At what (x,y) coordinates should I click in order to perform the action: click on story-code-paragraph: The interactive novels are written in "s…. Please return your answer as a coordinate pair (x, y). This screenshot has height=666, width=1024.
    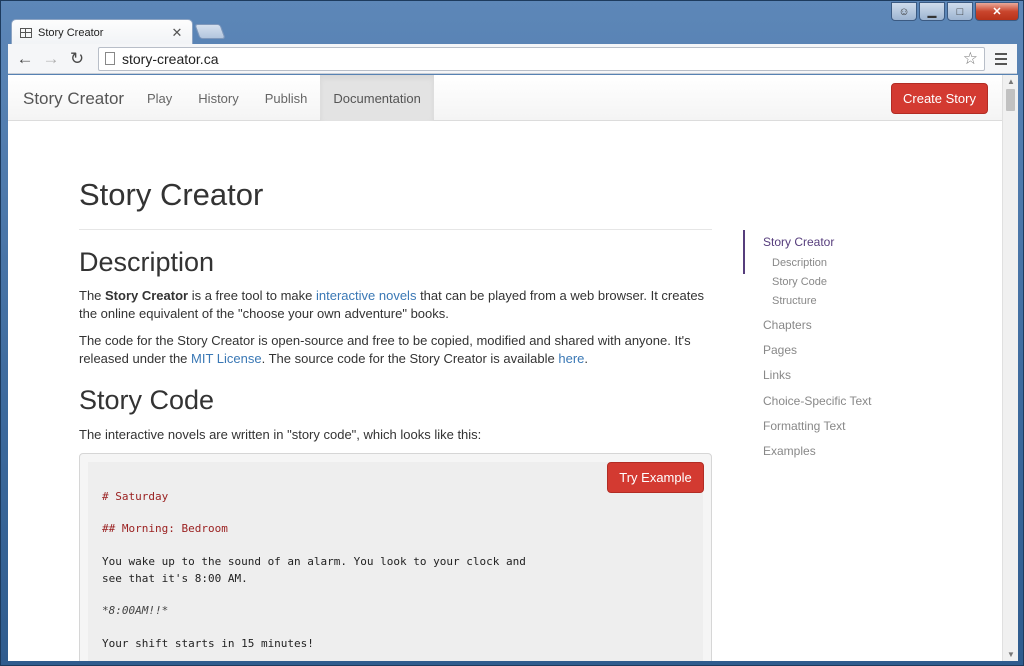
    Looking at the image, I should click on (280, 434).